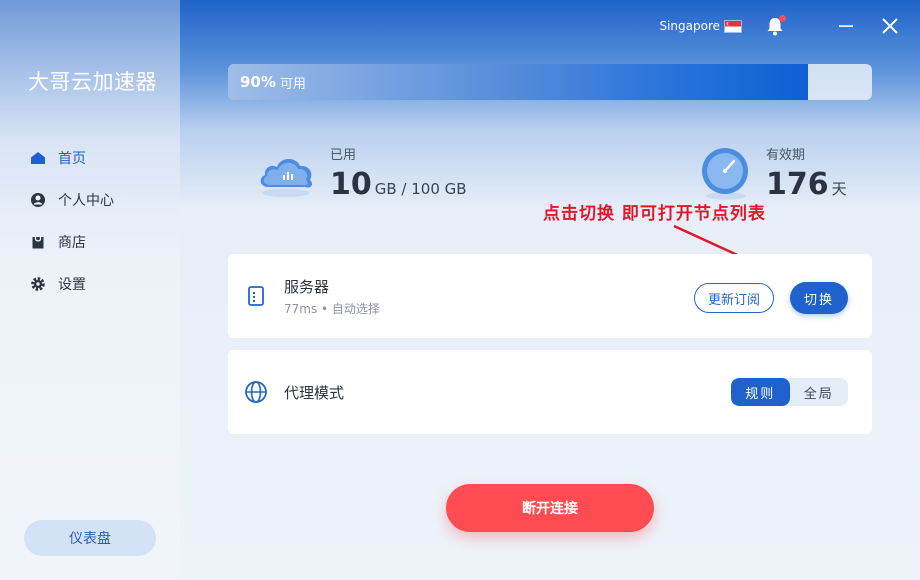 The width and height of the screenshot is (920, 580). I want to click on usage-progress-fill, so click(518, 82).